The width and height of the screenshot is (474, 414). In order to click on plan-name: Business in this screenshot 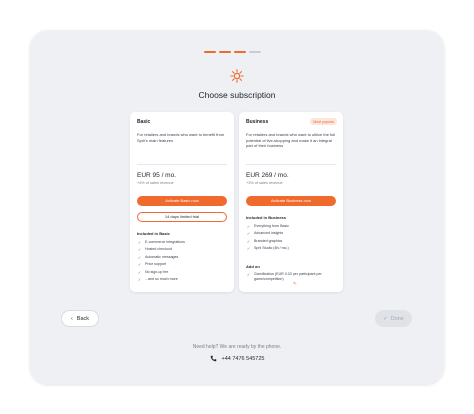, I will do `click(257, 122)`.